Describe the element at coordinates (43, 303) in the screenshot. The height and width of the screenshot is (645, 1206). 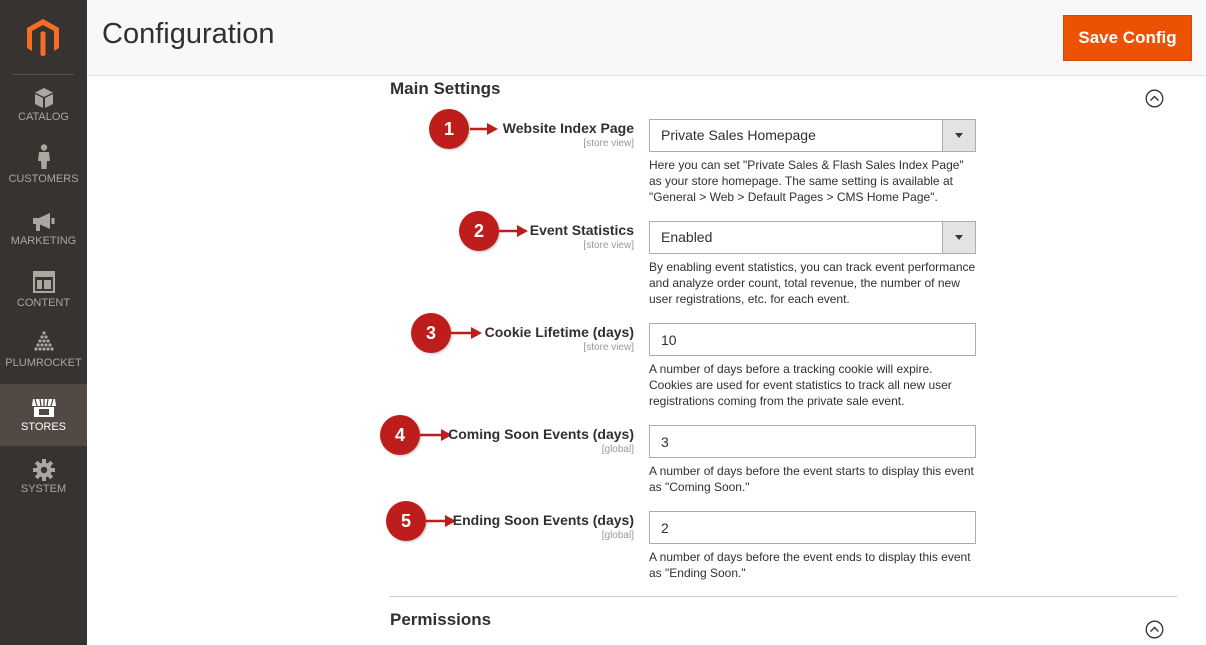
I see `sidebar-item-label: CONTENT` at that location.